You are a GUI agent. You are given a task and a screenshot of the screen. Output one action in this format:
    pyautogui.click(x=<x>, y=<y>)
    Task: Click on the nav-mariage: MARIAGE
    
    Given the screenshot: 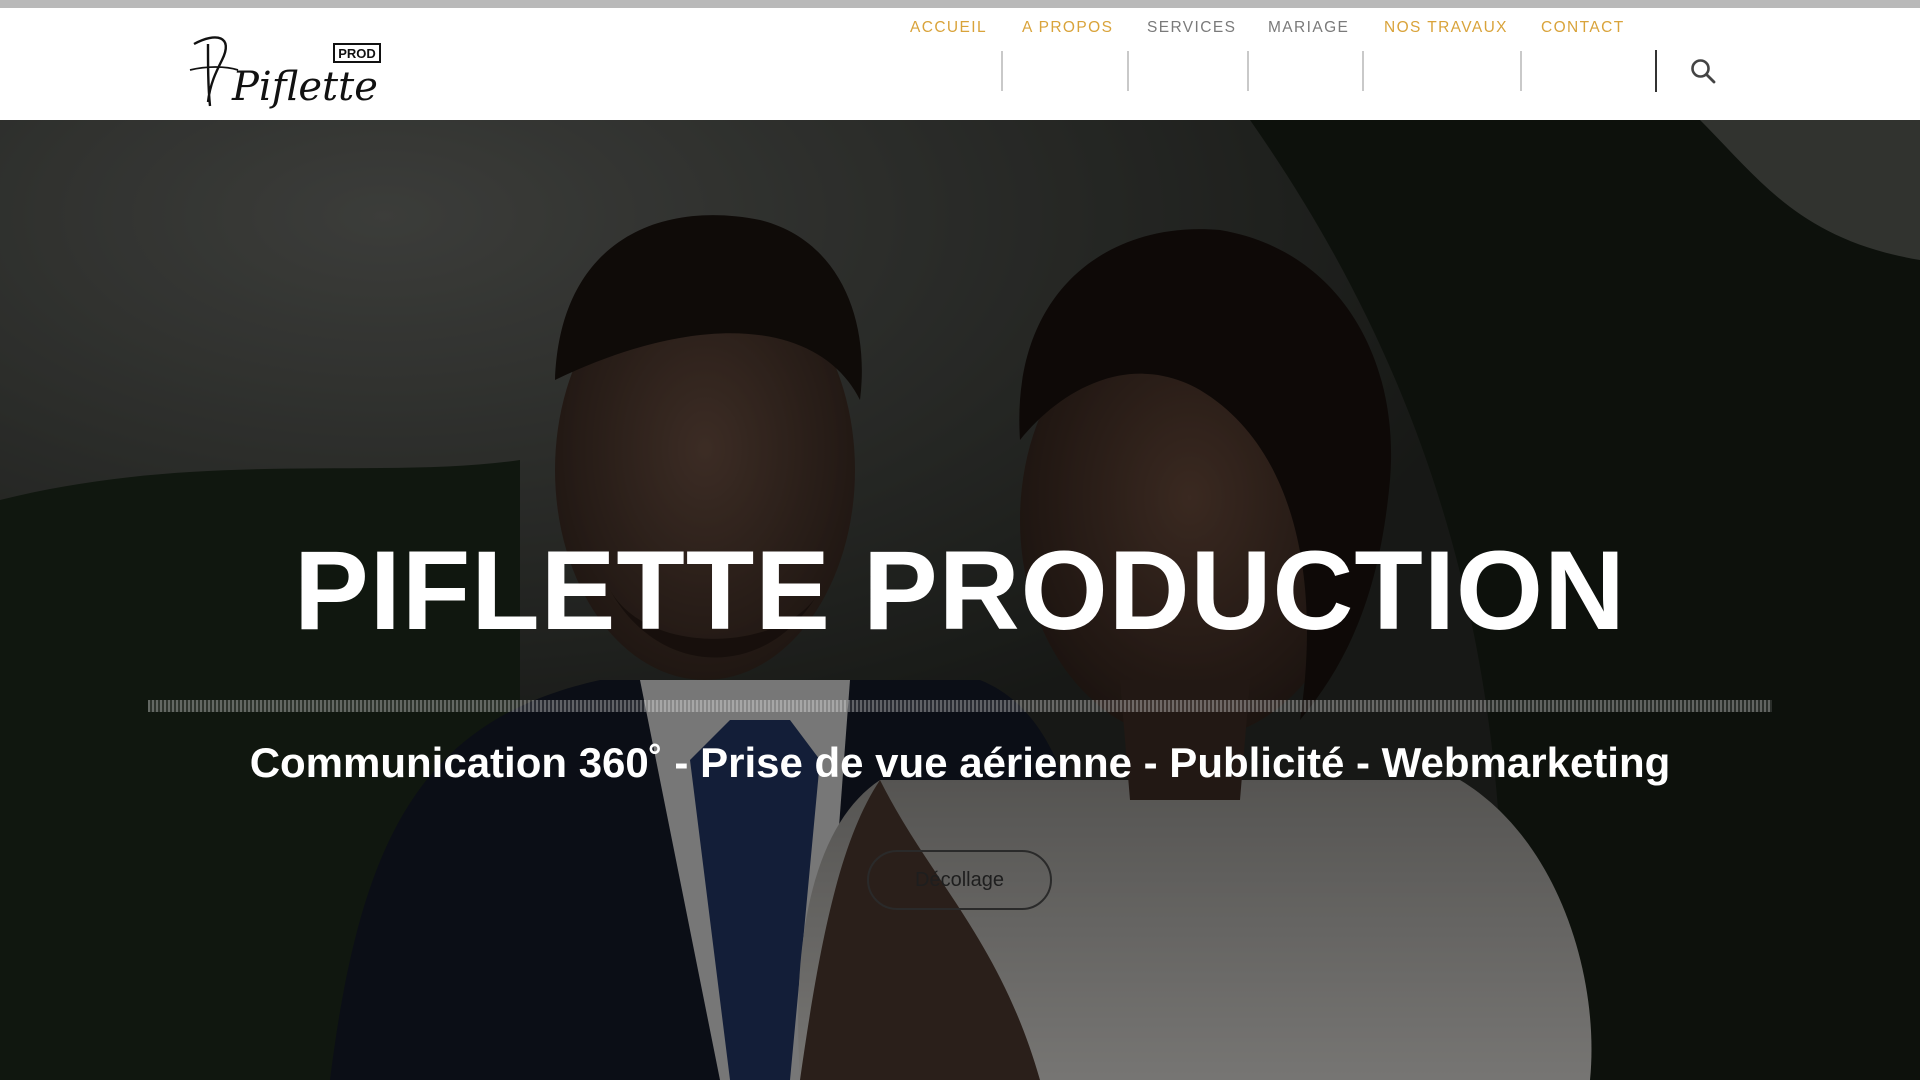 What is the action you would take?
    pyautogui.click(x=1308, y=28)
    